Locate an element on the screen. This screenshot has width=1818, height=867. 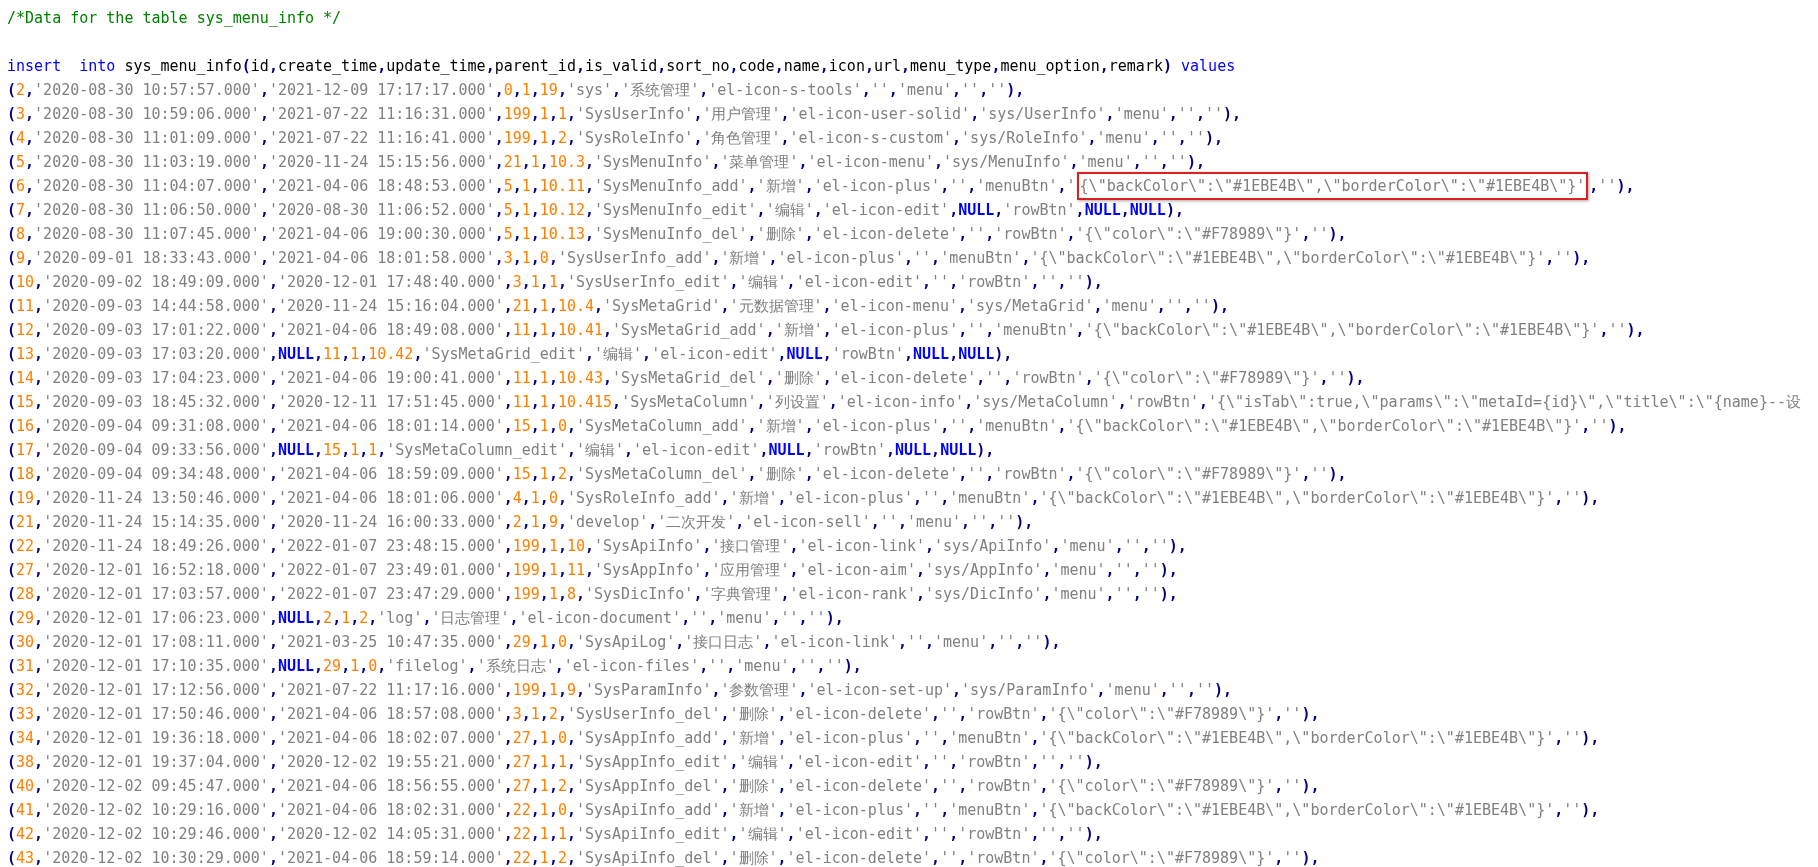
code-line: (12,'2020-09-03 17:01:22.000','2021-04-06 18:49:08.000',11,1,10.41,'SysMetaGrid_add','新增','el-icon-plus','','menuBtn','{\"backColor\":\"#1EBE4B\",\"borderColor\":\"#1EBE4B\"}',''), is located at coordinates (826, 330).